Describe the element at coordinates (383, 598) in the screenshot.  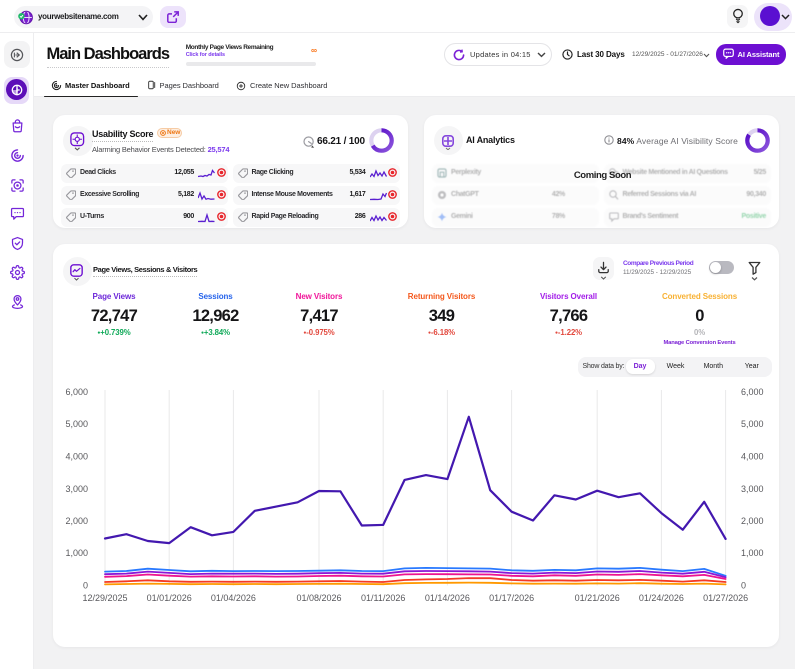
I see `svg-text: 01/11/2026` at that location.